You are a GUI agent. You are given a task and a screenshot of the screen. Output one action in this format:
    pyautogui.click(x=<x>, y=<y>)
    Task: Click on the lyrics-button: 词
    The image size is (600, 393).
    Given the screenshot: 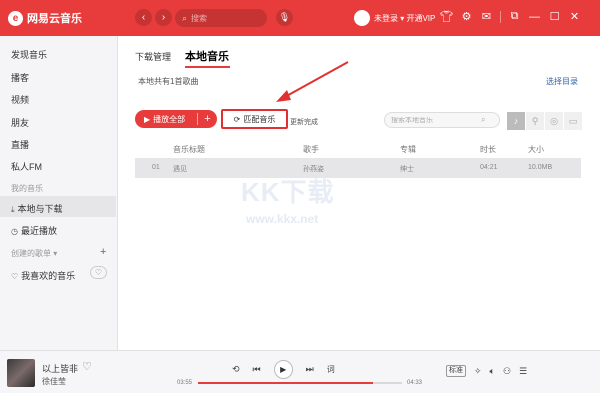 What is the action you would take?
    pyautogui.click(x=331, y=369)
    